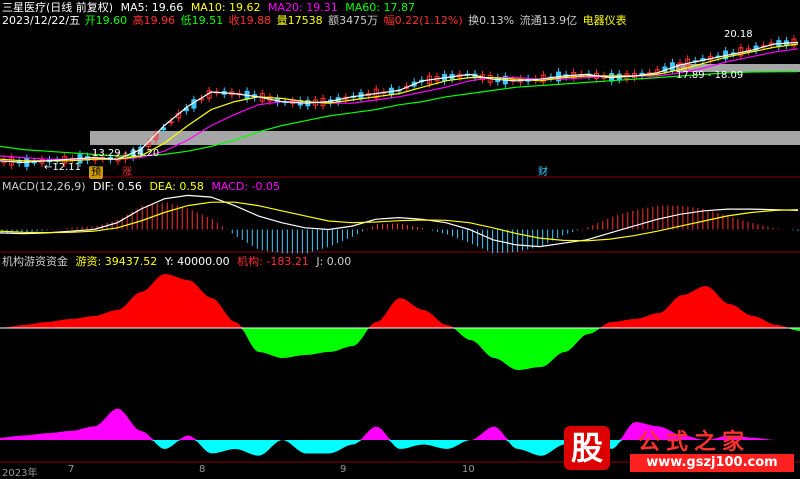 This screenshot has height=479, width=800. Describe the element at coordinates (44, 186) in the screenshot. I see `macd-title: MACD(12,26,9)` at that location.